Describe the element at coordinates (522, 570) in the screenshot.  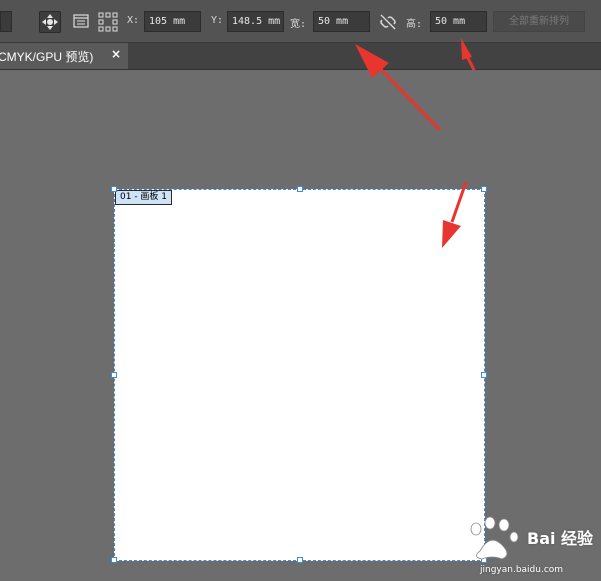
I see `watermark-url: jingyan.baidu.com` at that location.